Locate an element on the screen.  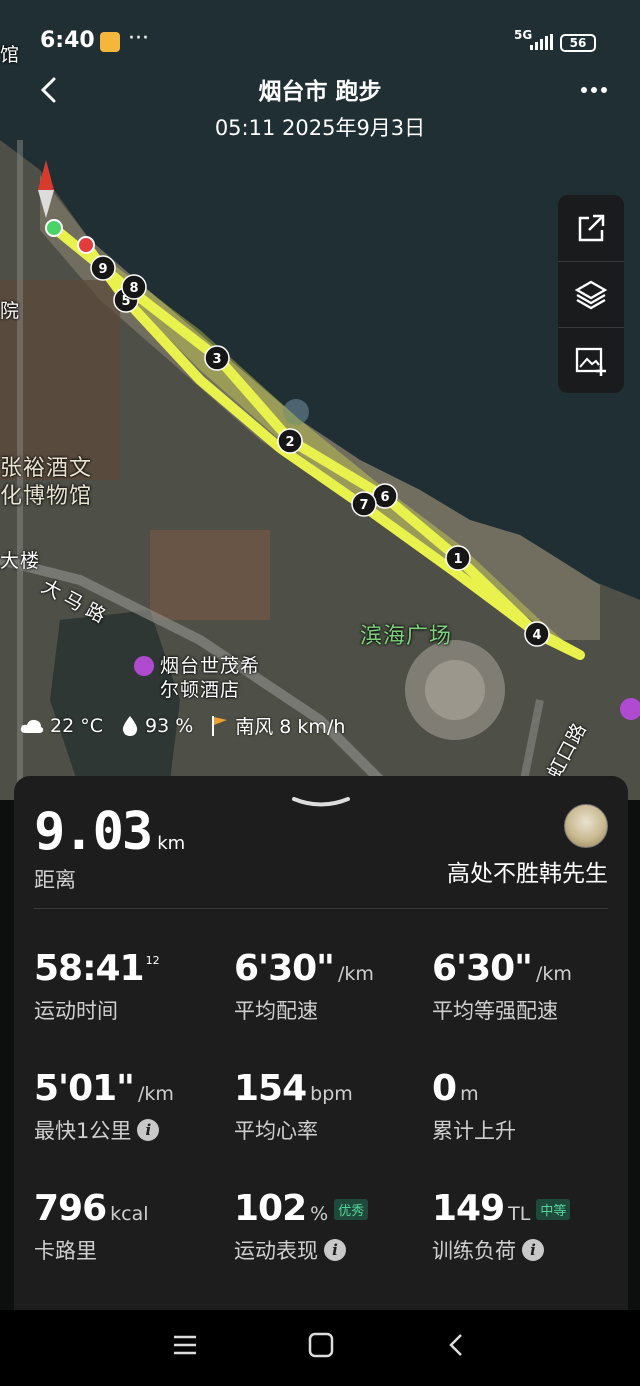
chevron-down-icon is located at coordinates (321, 802).